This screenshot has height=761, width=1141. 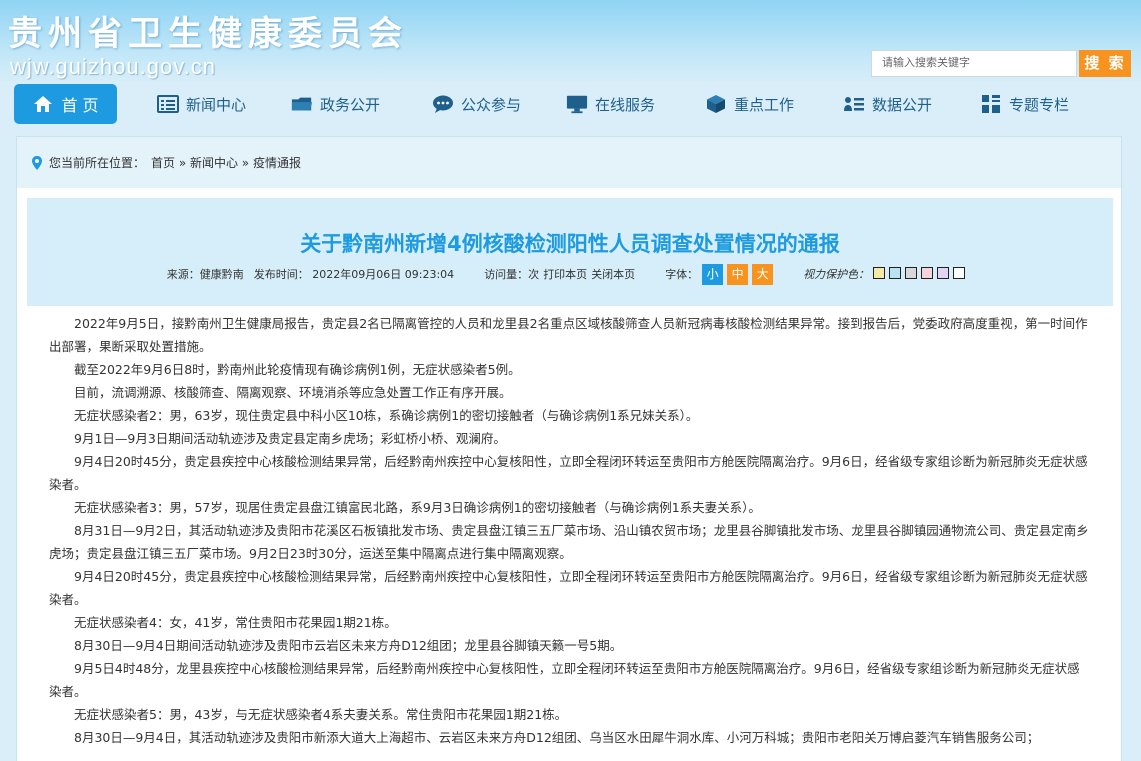 I want to click on nav-item-label: 重点工作, so click(x=764, y=104).